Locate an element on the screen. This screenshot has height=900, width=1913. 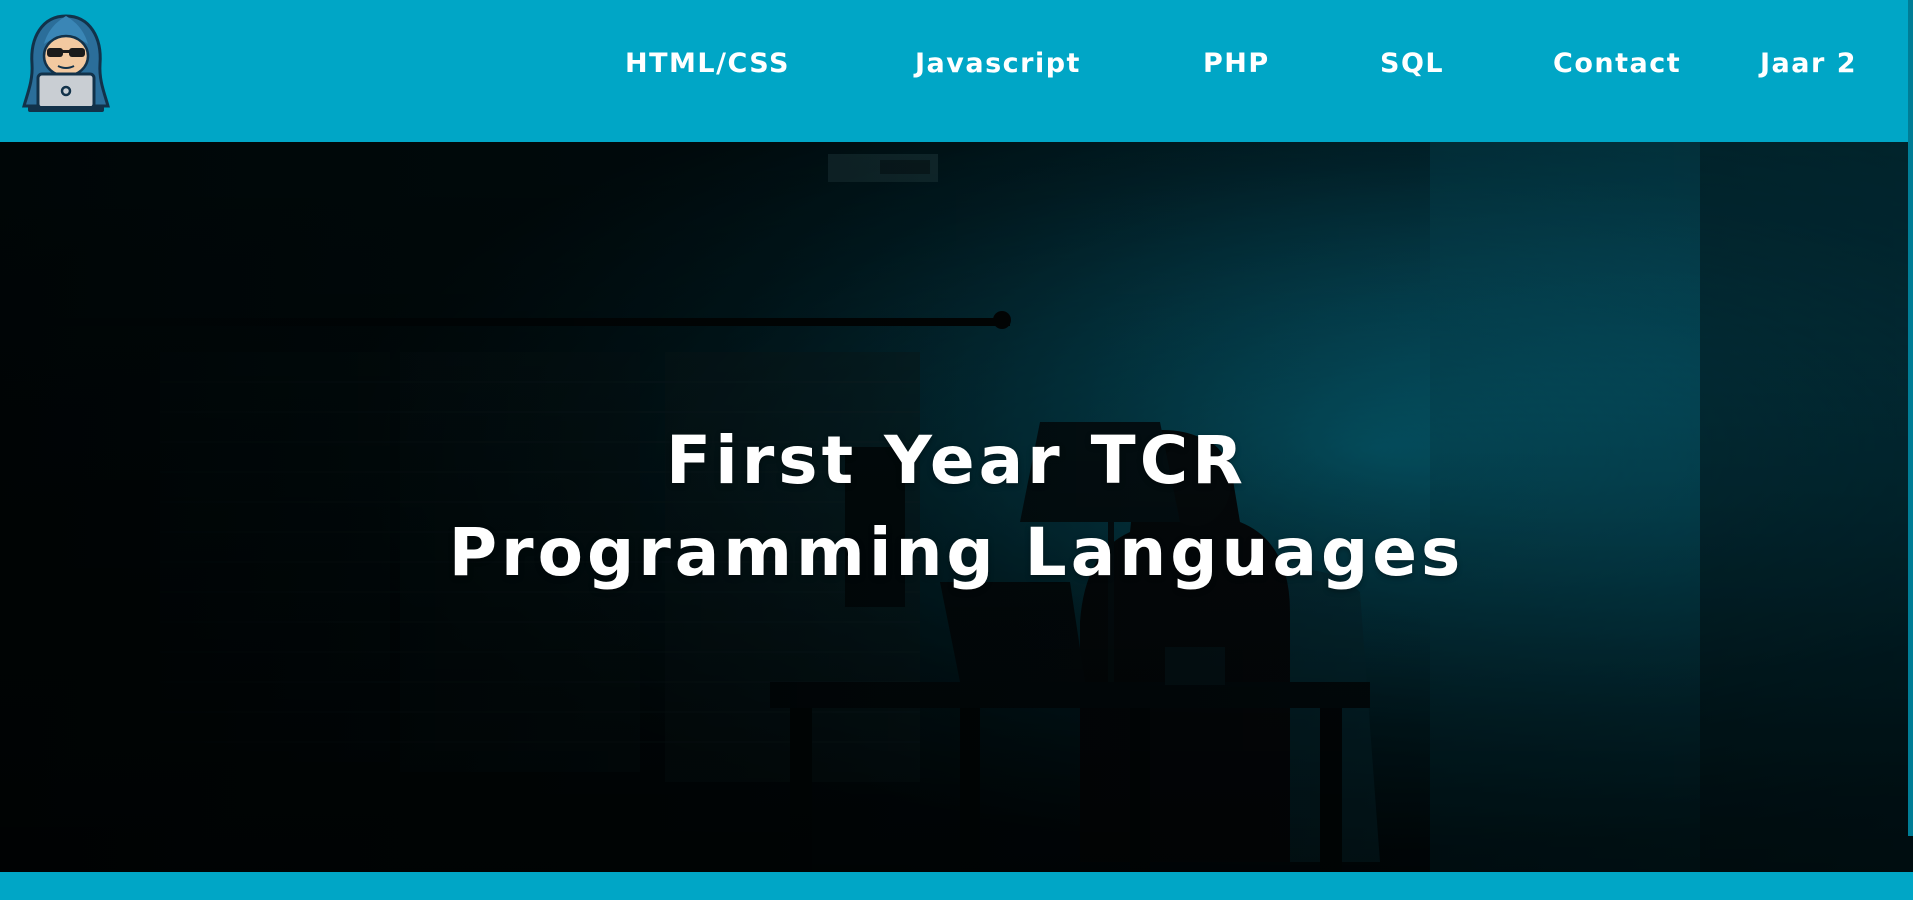
nav-contact: Contact is located at coordinates (1617, 63).